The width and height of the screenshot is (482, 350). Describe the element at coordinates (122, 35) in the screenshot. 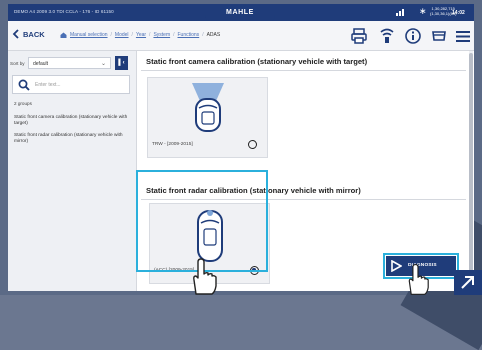

I see `crumb-model: Model` at that location.